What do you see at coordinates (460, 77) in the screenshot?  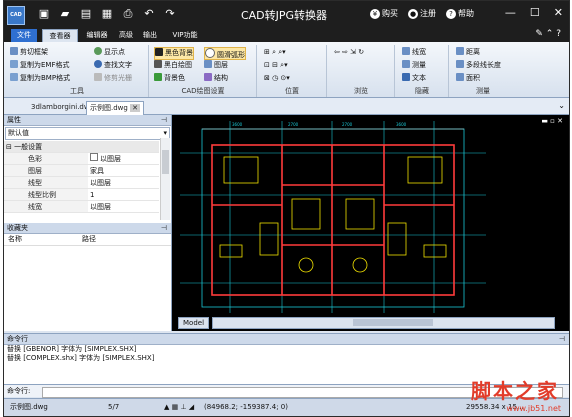 I see `area-icon` at bounding box center [460, 77].